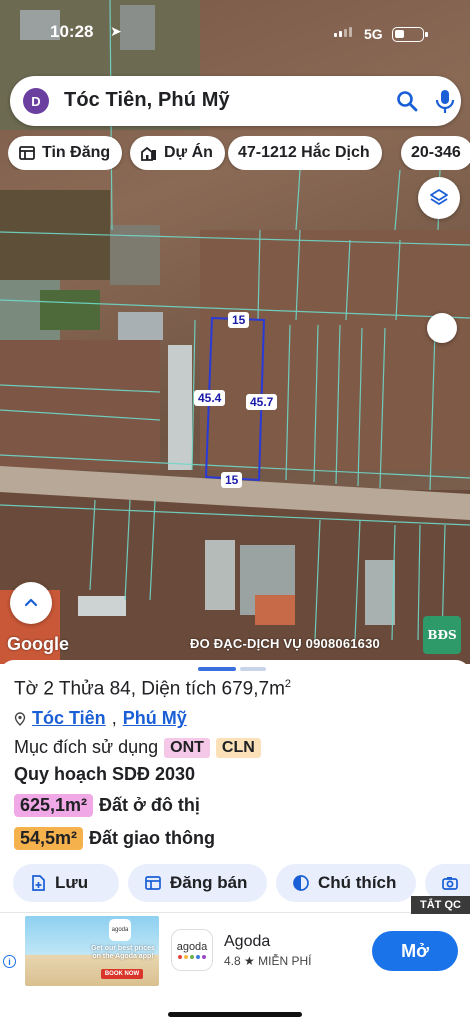 This screenshot has height=1024, width=470. Describe the element at coordinates (357, 882) in the screenshot. I see `legend-label: Chú thích` at that location.